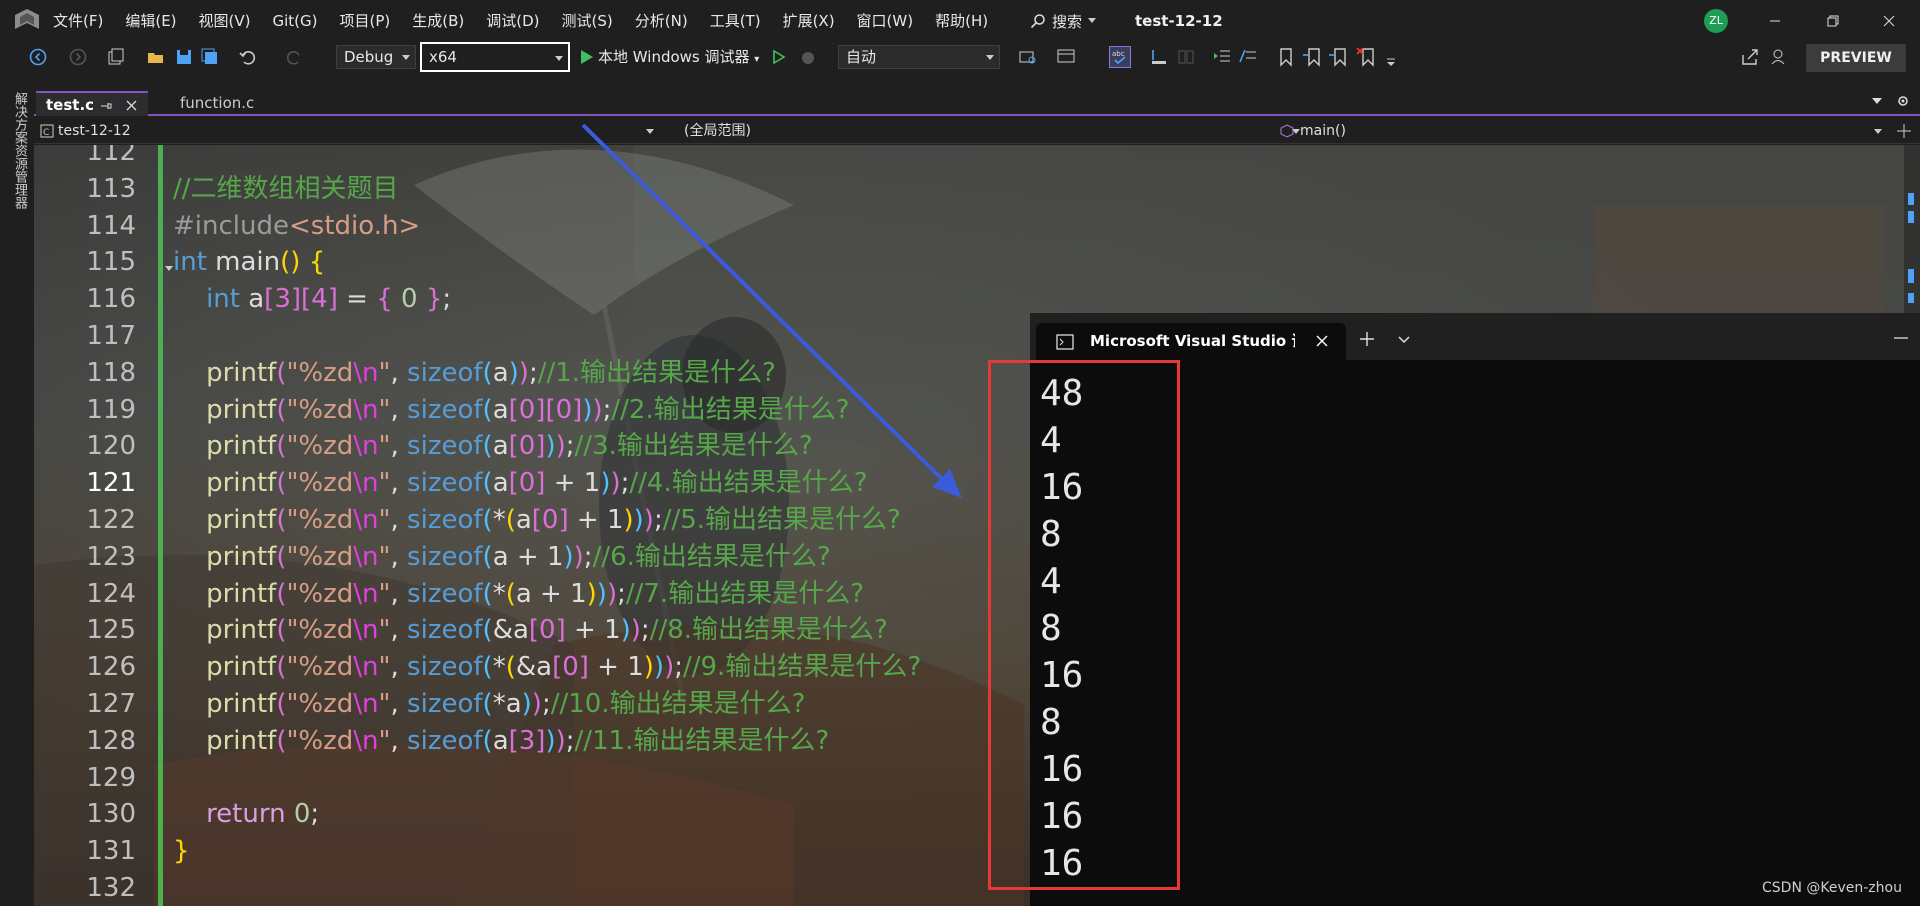  I want to click on menu-item: 测试(S), so click(587, 21).